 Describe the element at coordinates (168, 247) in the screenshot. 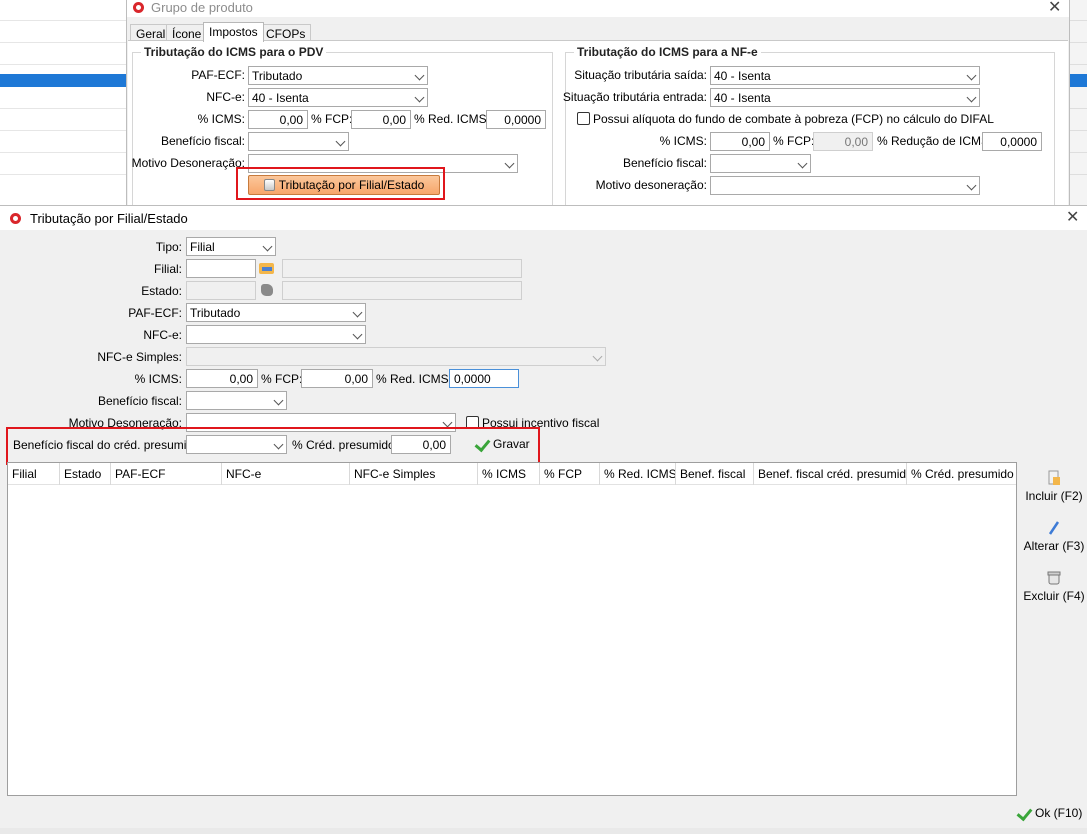

I see `tipo-label: Tipo:` at that location.